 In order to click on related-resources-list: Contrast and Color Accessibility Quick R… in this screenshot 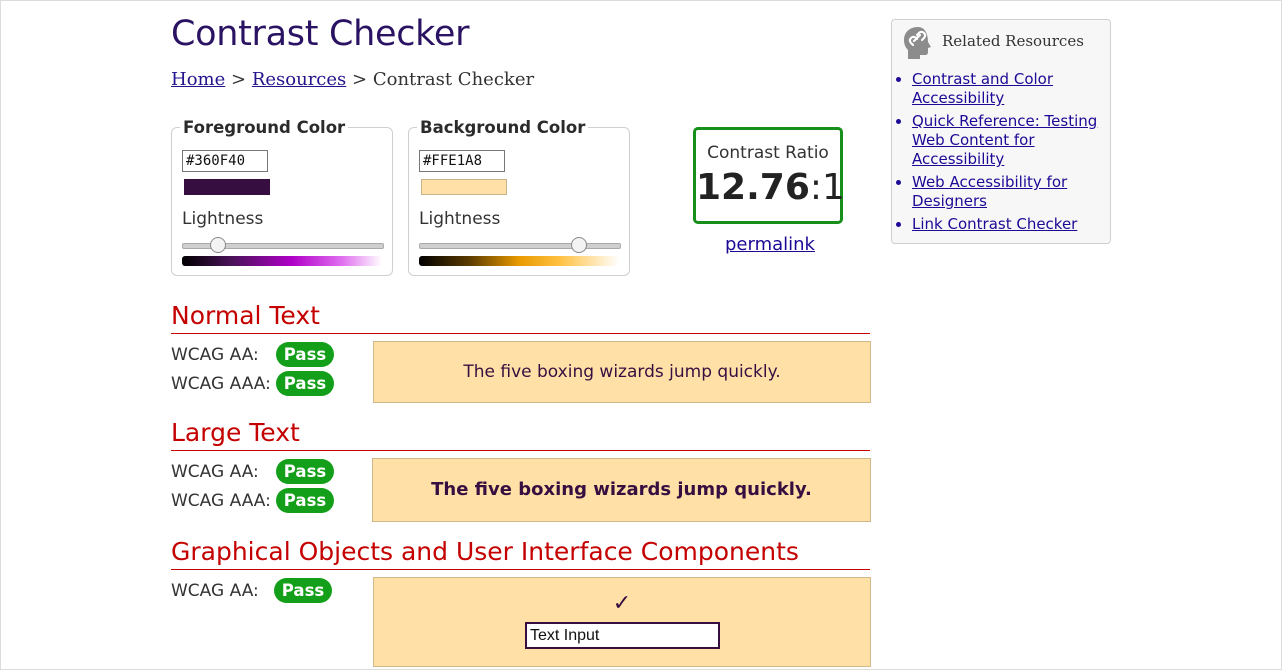, I will do `click(997, 154)`.